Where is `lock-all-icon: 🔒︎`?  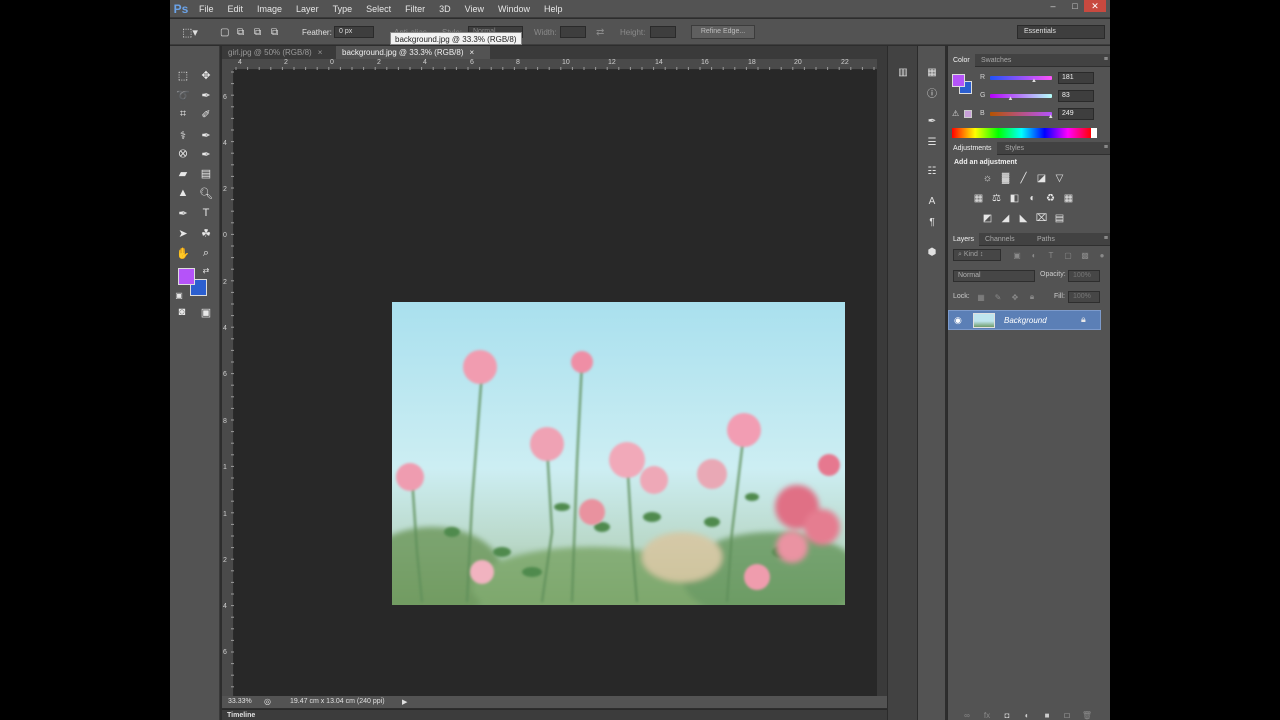 lock-all-icon: 🔒︎ is located at coordinates (1032, 297).